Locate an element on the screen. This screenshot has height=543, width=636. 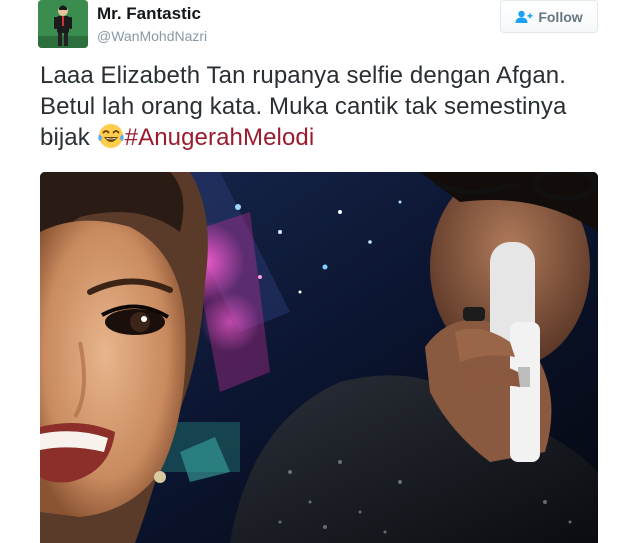
display-name: Mr. Fantastic is located at coordinates (149, 14).